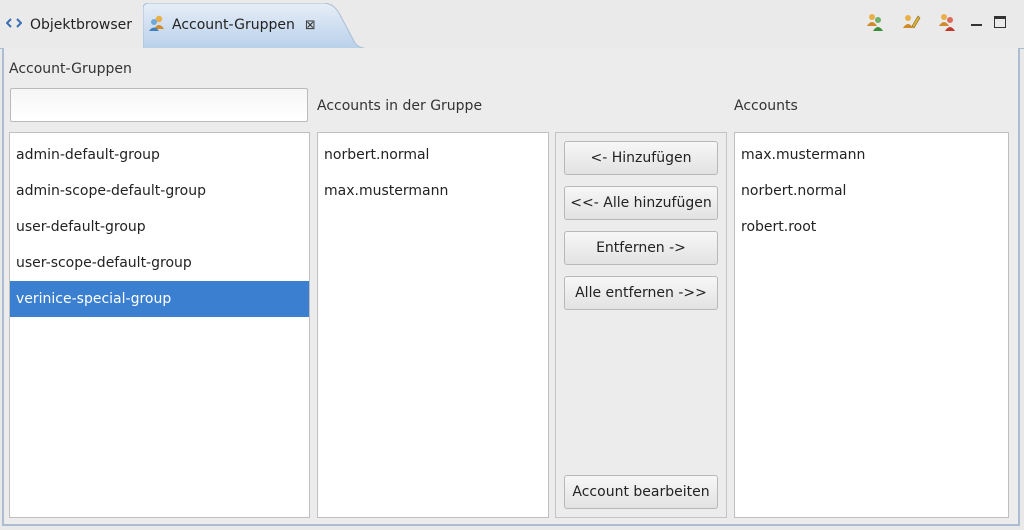 The width and height of the screenshot is (1024, 530). What do you see at coordinates (875, 22) in the screenshot?
I see `add-group-icon` at bounding box center [875, 22].